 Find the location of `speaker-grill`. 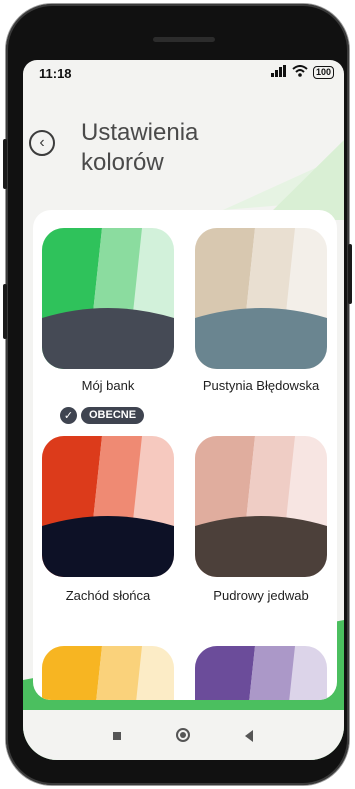

speaker-grill is located at coordinates (184, 39).